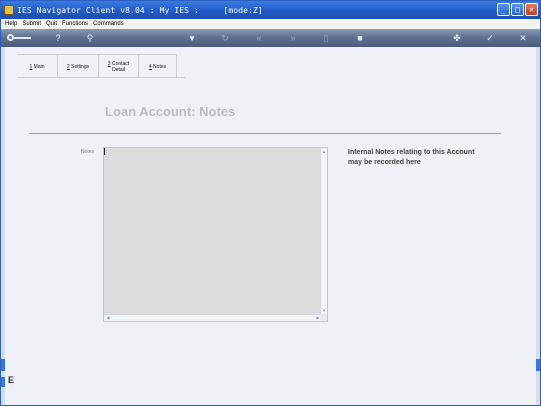  I want to click on fast-forward-icon: », so click(293, 38).